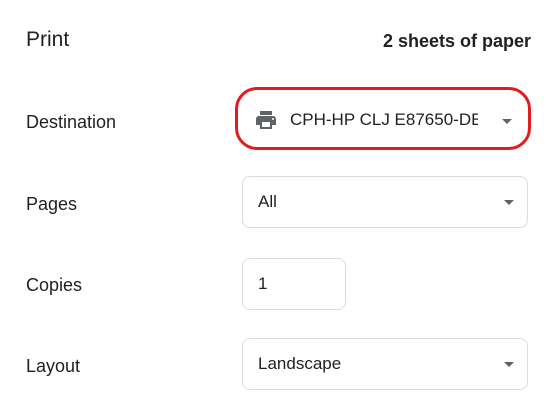 The width and height of the screenshot is (548, 400). What do you see at coordinates (300, 363) in the screenshot?
I see `layout-value: Landscape` at bounding box center [300, 363].